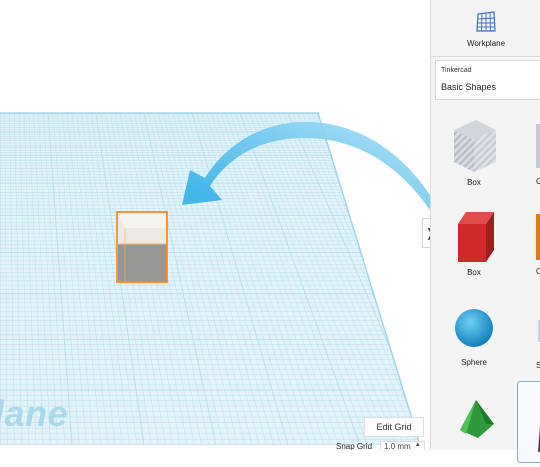  What do you see at coordinates (394, 427) in the screenshot?
I see `edit-grid-button: Edit Grid` at bounding box center [394, 427].